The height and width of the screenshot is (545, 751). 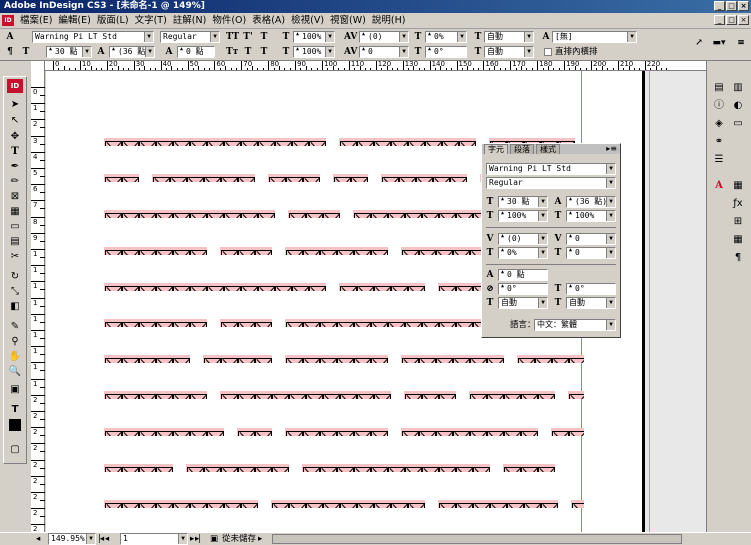 What do you see at coordinates (348, 21) in the screenshot?
I see `menu-window: 視窗(W)` at bounding box center [348, 21].